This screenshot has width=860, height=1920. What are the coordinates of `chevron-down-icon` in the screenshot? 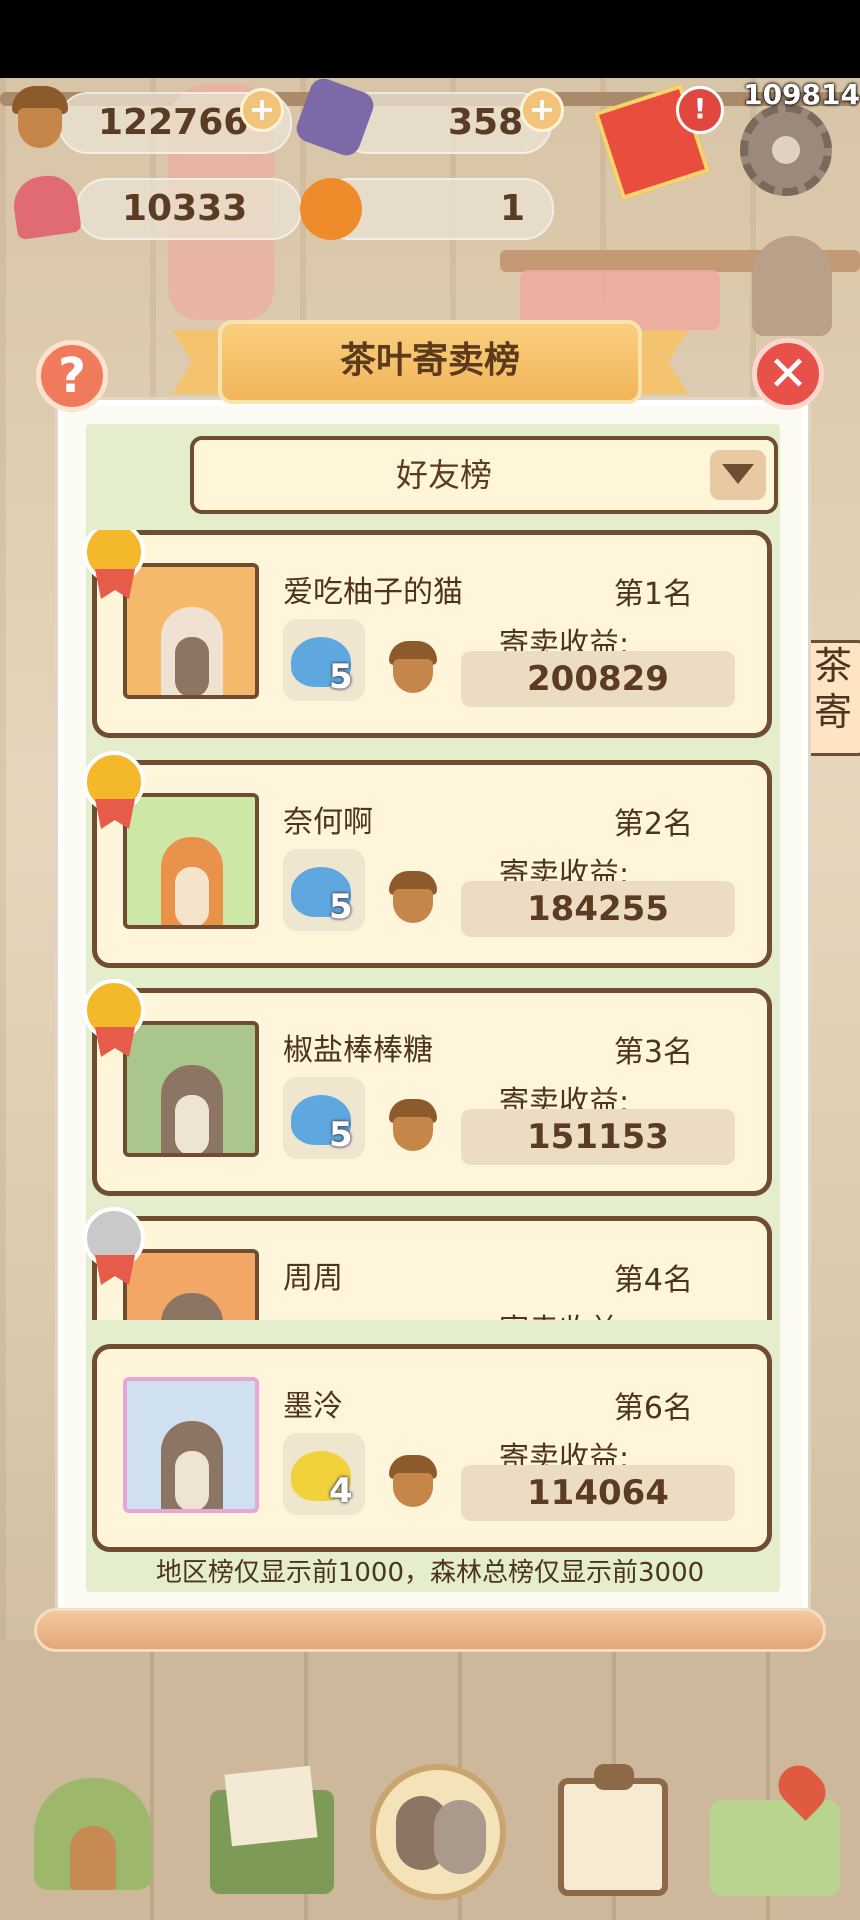 It's located at (738, 475).